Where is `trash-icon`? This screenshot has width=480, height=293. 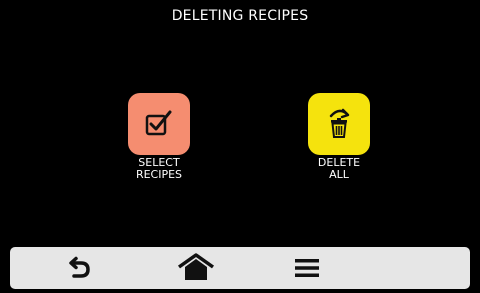 trash-icon is located at coordinates (339, 123).